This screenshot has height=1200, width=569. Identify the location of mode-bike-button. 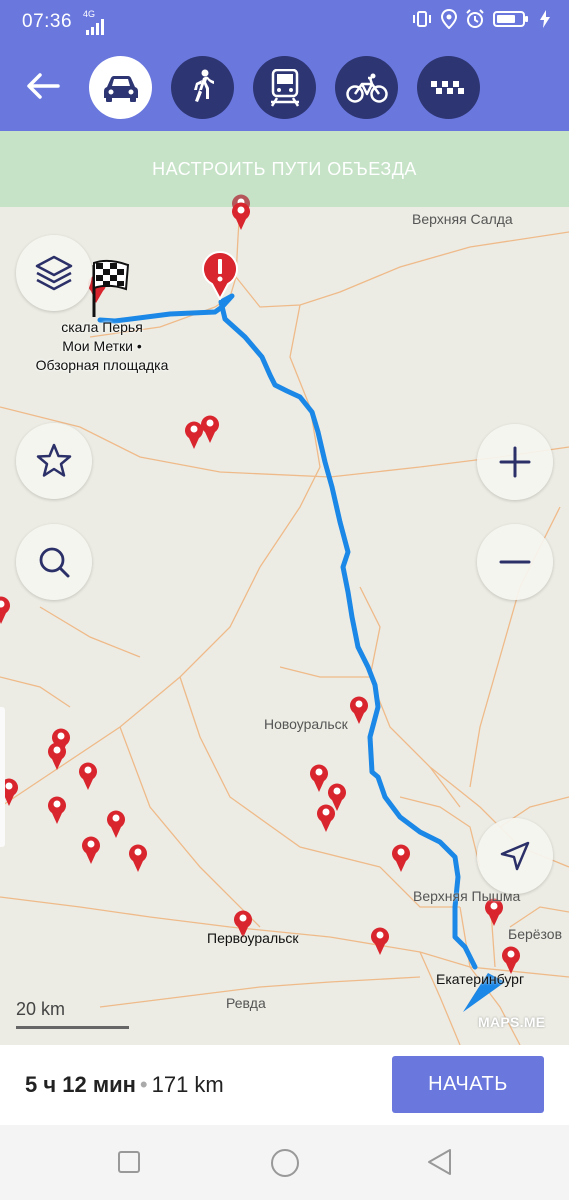
(366, 87).